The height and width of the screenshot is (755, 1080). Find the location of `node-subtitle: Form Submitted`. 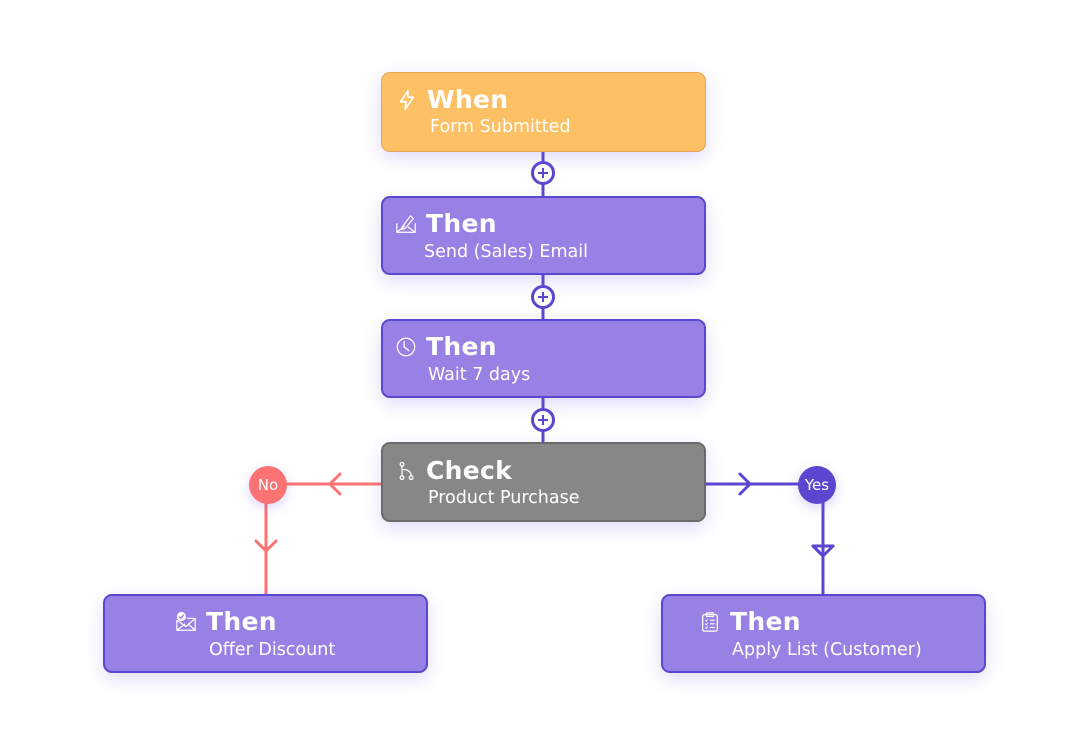

node-subtitle: Form Submitted is located at coordinates (500, 127).